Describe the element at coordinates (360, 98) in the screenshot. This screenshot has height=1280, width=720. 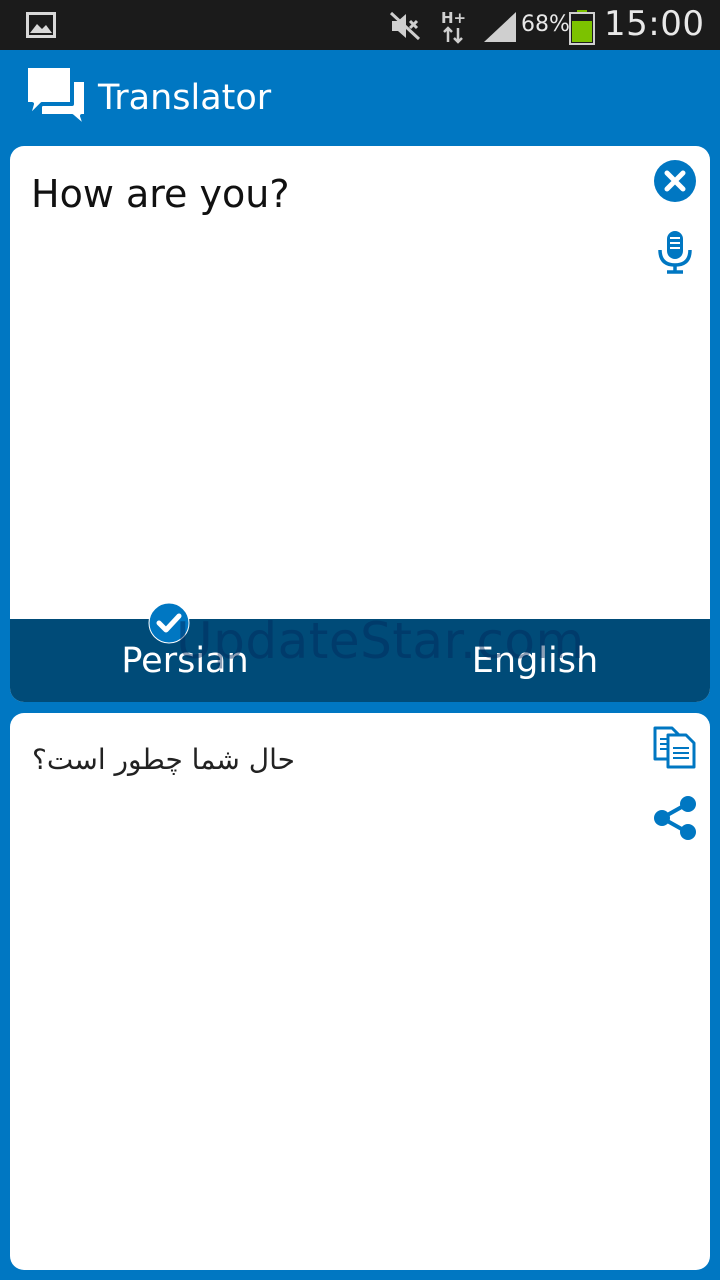
I see `app-bar: Translator` at that location.